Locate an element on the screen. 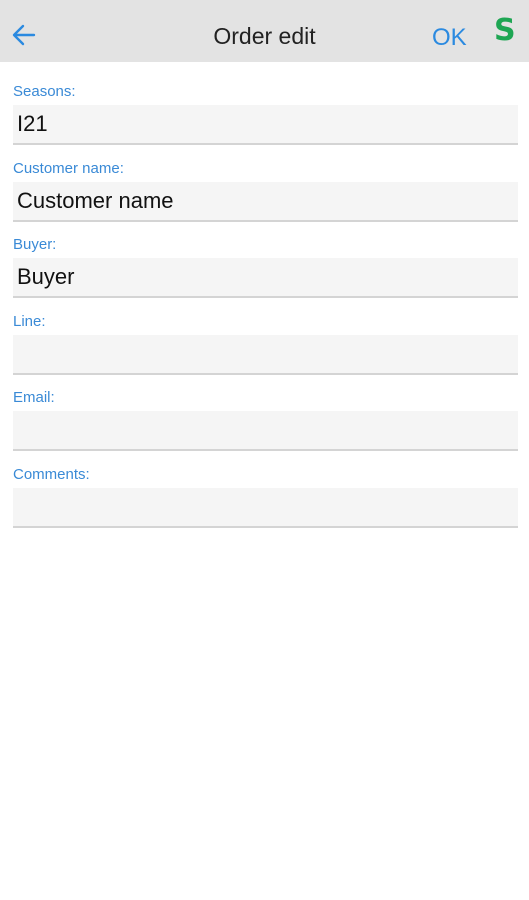  email-label: Email: is located at coordinates (34, 398).